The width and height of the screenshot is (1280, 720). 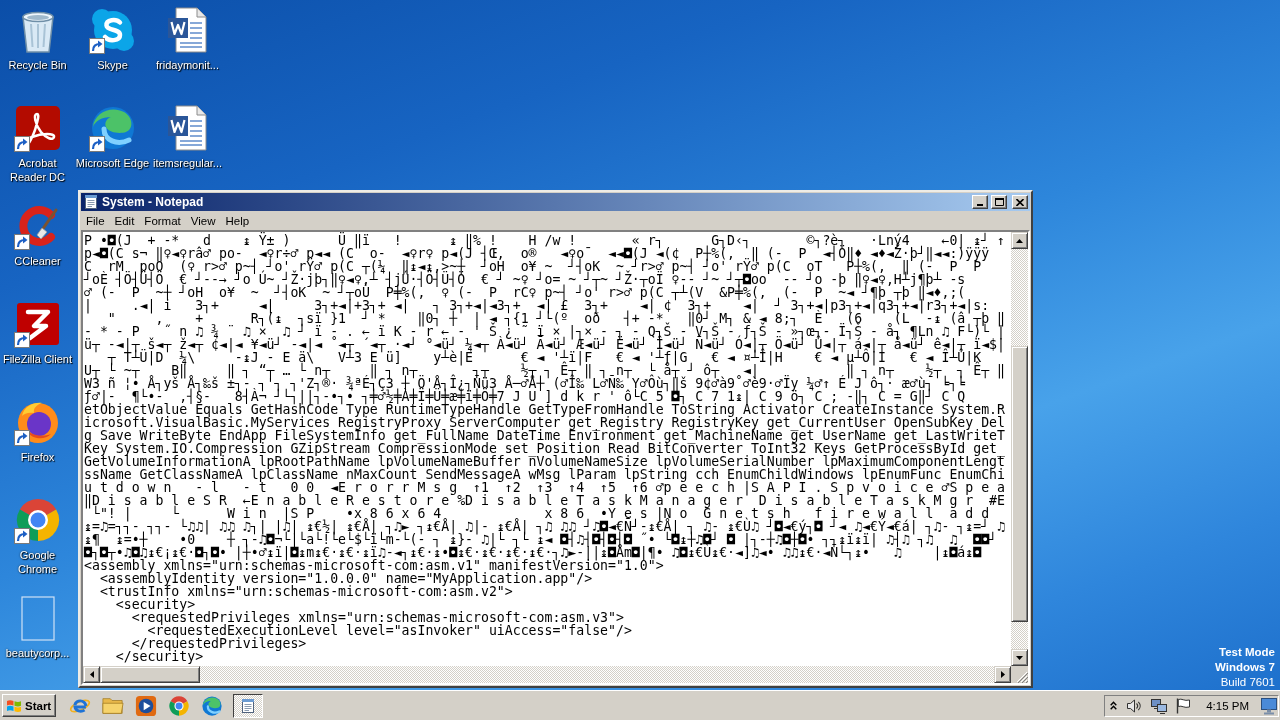 What do you see at coordinates (544, 474) in the screenshot?
I see `text-line: ssName GetClassNameA lpClassName nMaxCount SendMessageA wMsg lParam lpString cch EnumChildWindows lpEnumFunc EnumChi` at bounding box center [544, 474].